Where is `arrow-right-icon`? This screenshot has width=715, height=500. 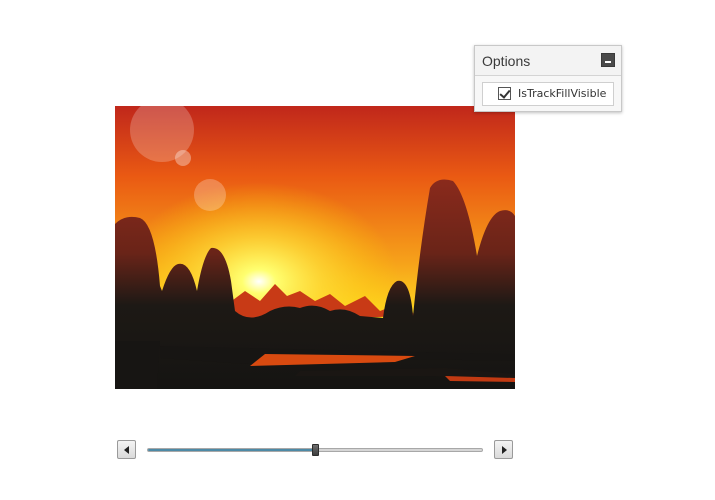
arrow-right-icon is located at coordinates (504, 450).